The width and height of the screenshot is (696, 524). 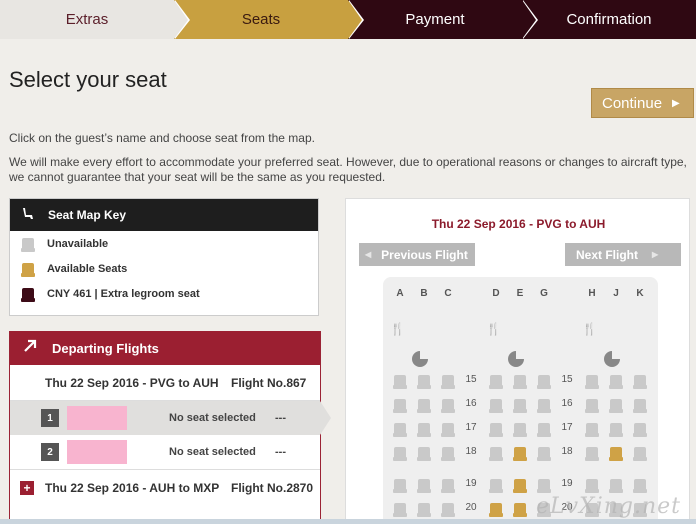 What do you see at coordinates (567, 483) in the screenshot?
I see `row-number: 19` at bounding box center [567, 483].